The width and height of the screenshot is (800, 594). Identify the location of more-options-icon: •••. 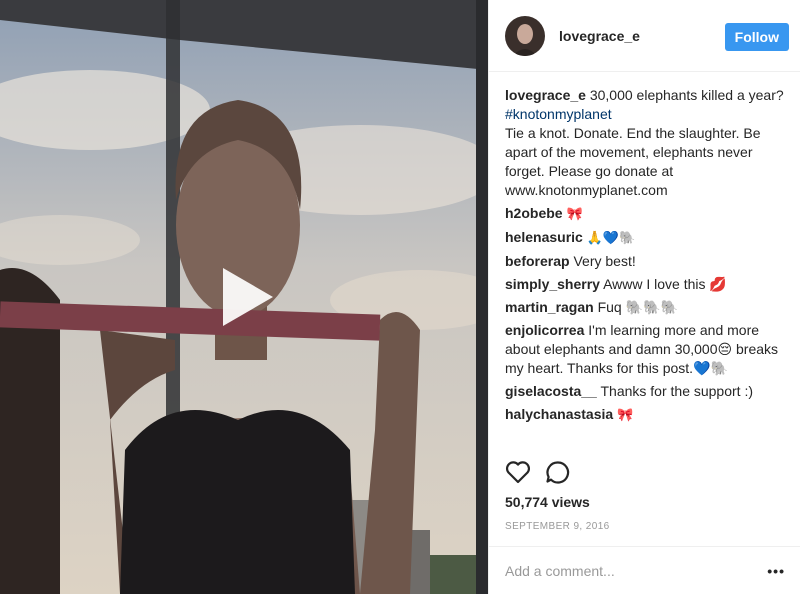
(776, 571).